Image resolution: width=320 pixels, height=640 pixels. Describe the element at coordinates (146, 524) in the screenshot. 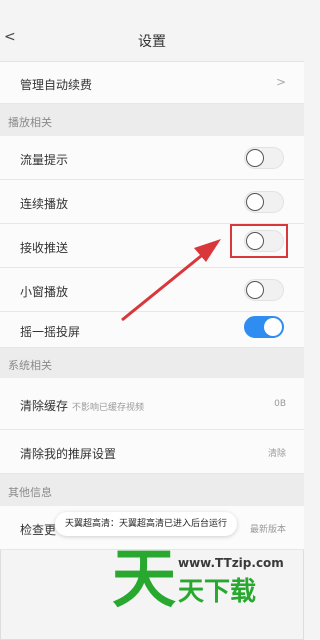

I see `toast-message: 天翼超高清：天翼超高清已进入后台运行` at that location.